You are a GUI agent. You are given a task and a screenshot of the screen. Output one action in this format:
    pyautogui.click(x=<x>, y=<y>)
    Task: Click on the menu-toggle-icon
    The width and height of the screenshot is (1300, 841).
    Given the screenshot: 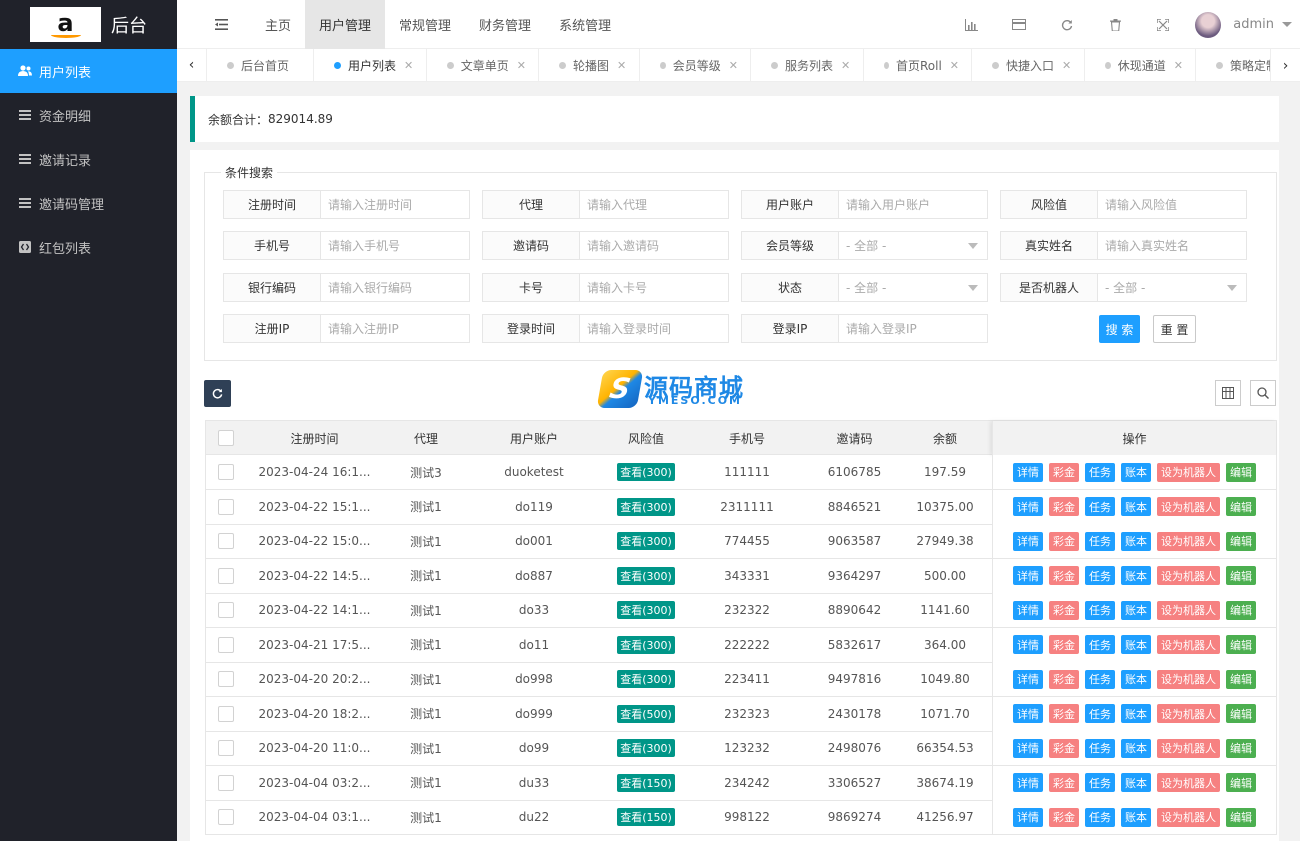 What is the action you would take?
    pyautogui.click(x=221, y=24)
    